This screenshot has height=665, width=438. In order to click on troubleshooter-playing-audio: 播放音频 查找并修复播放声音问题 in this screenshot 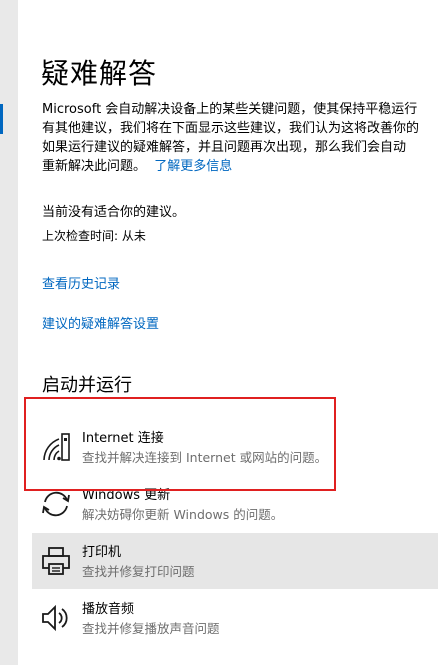, I will do `click(235, 618)`.